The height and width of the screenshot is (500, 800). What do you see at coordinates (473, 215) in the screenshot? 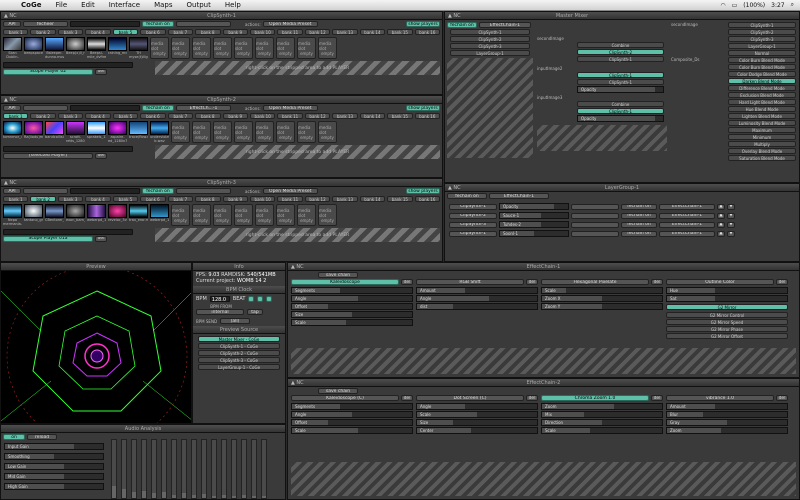
I see `layer-source: ClipSynth-2` at bounding box center [473, 215].